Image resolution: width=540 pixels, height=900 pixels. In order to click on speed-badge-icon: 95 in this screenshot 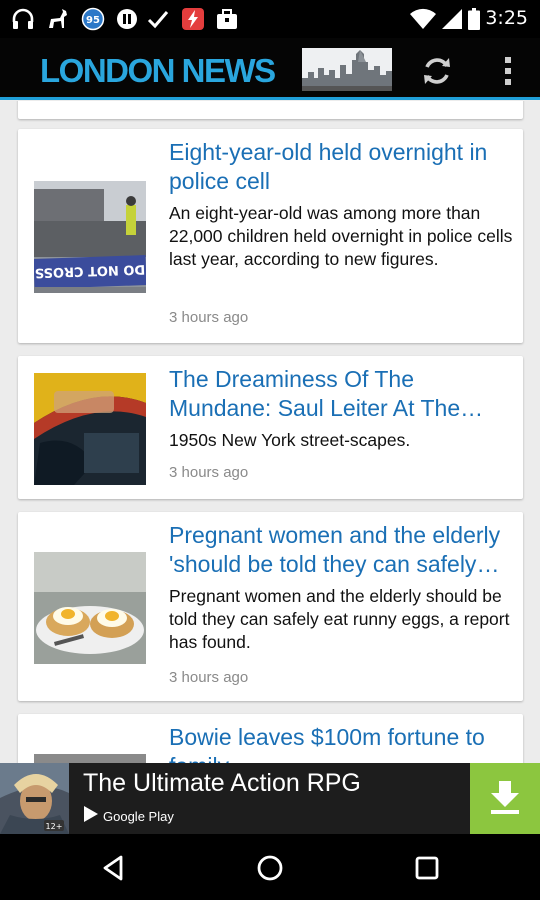, I will do `click(93, 19)`.